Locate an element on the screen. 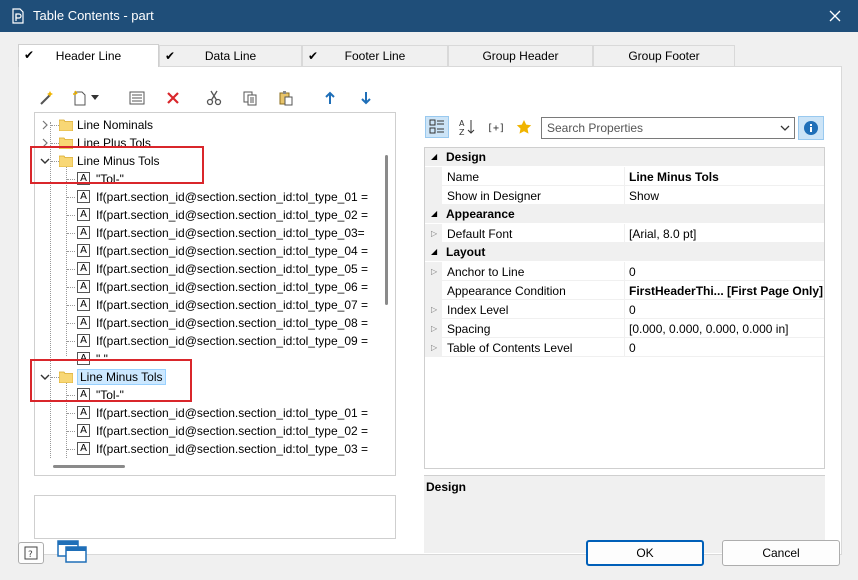 This screenshot has height=580, width=858. favorites-button is located at coordinates (524, 127).